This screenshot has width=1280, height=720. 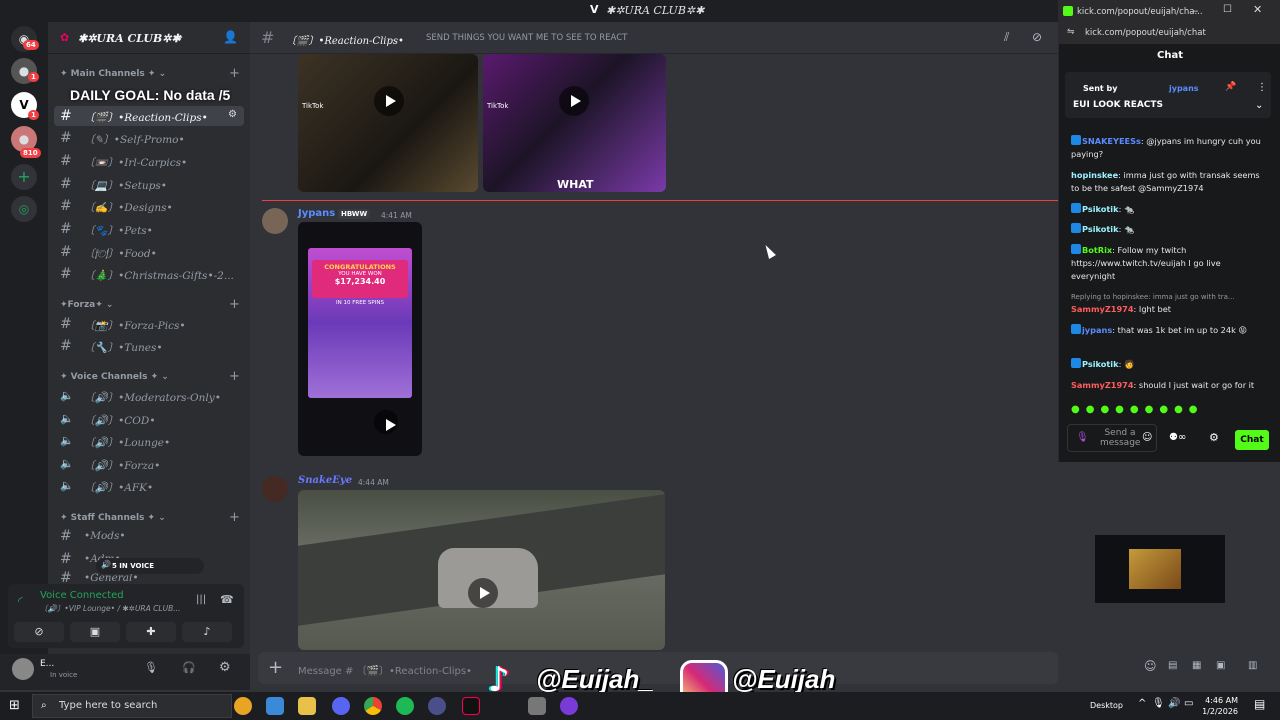 What do you see at coordinates (149, 116) in the screenshot?
I see `channel-reaction-clips: # 〔🎬〕•Reaction-Clips• ⚙` at bounding box center [149, 116].